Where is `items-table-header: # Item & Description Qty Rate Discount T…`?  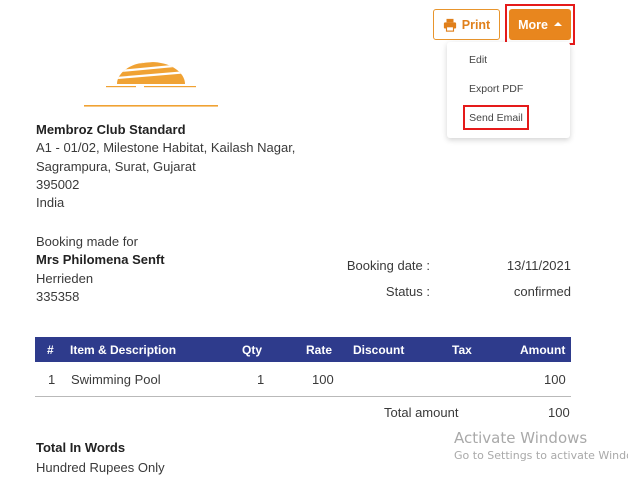
items-table-header: # Item & Description Qty Rate Discount T… is located at coordinates (303, 349).